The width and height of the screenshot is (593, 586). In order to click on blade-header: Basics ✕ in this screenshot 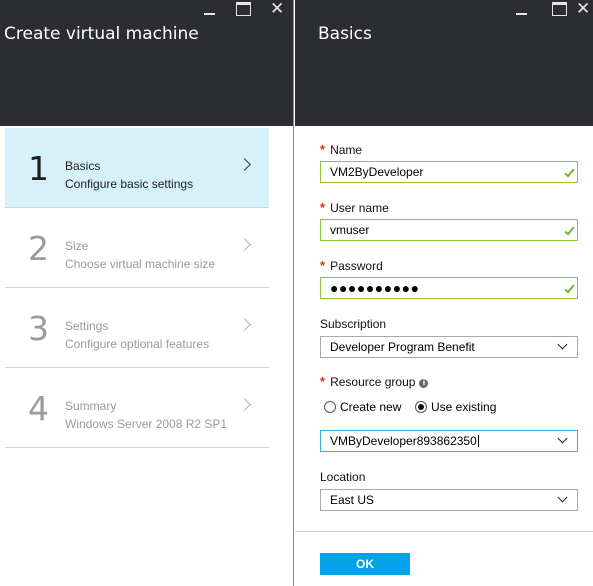, I will do `click(444, 63)`.